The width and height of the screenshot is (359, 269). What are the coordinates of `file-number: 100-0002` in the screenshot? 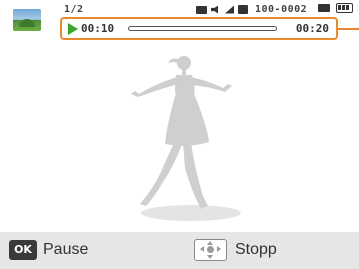 It's located at (281, 9).